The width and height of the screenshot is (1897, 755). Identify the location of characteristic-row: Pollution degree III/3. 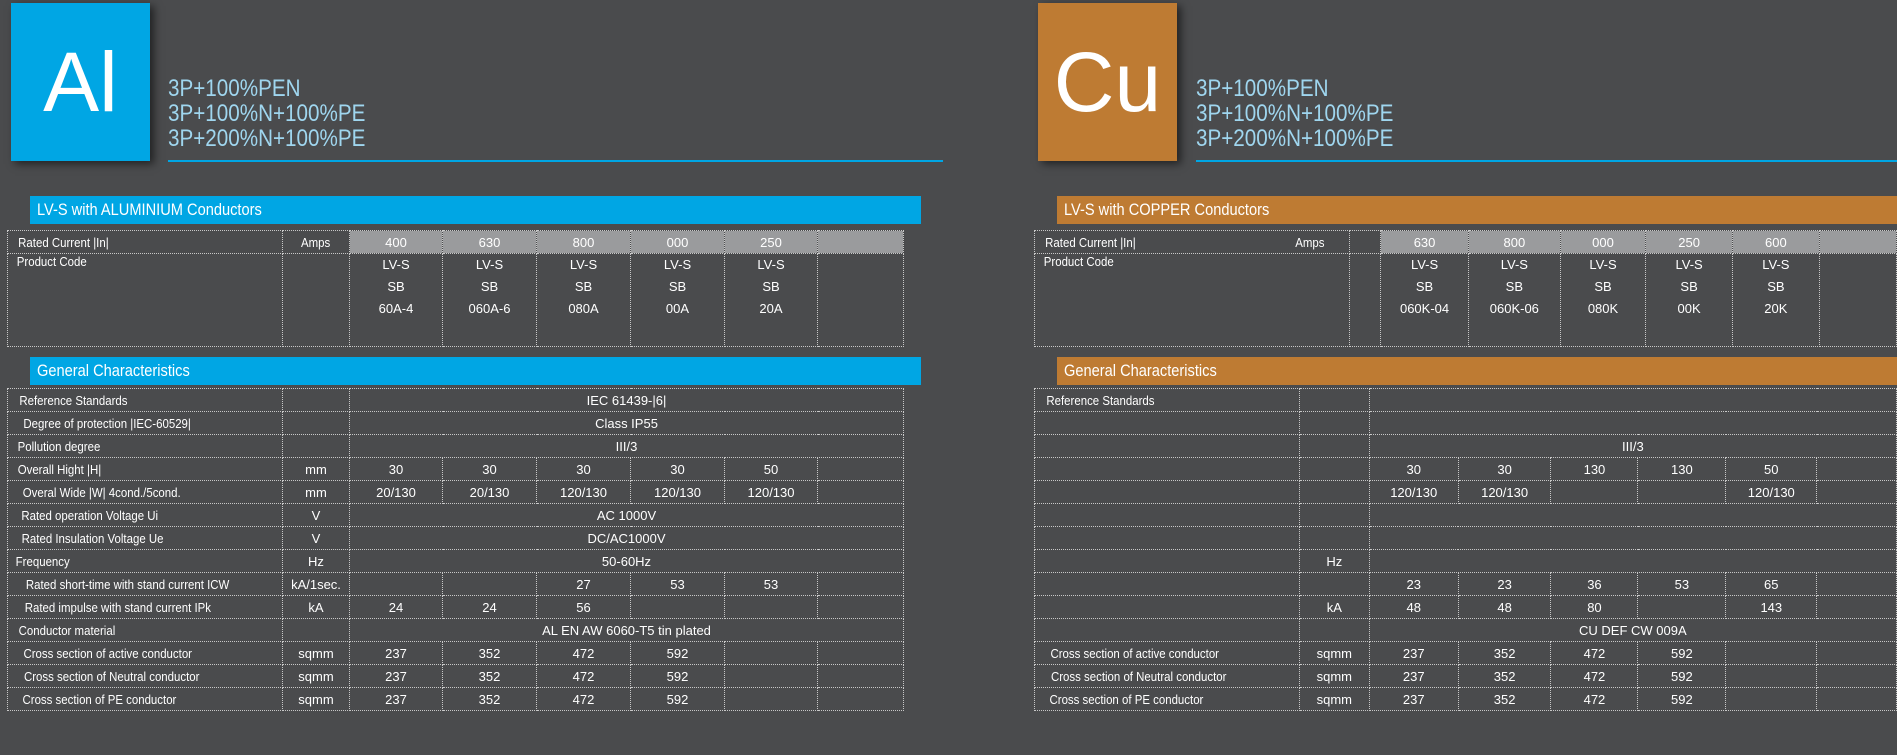
(455, 446).